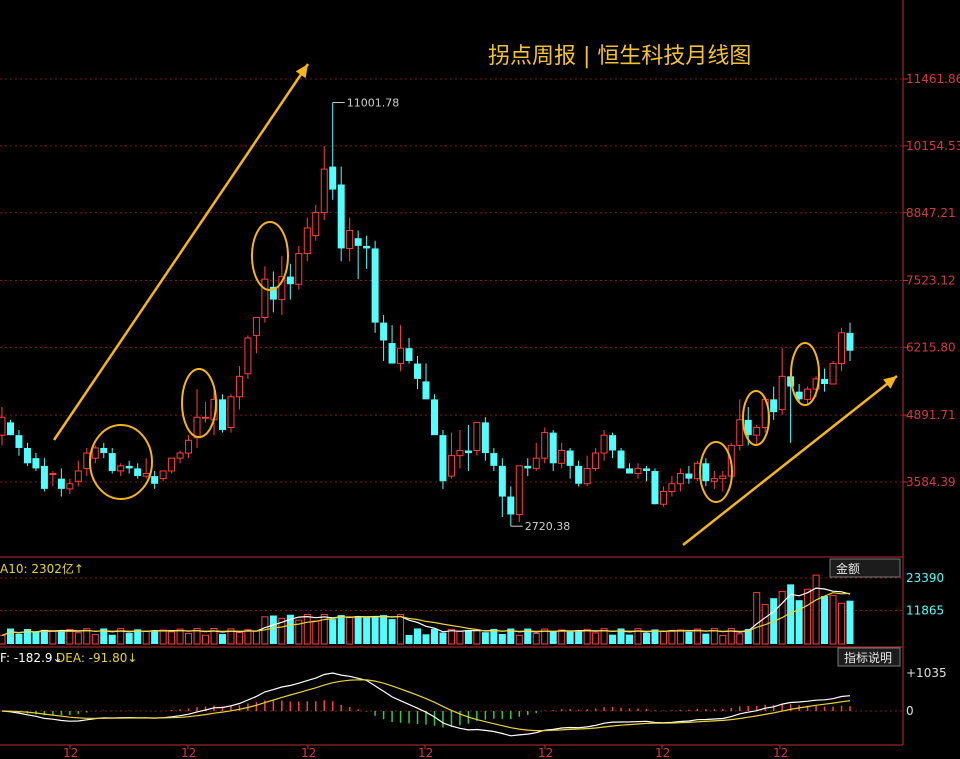  Describe the element at coordinates (931, 281) in the screenshot. I see `price-tick-label: 7523.12` at that location.